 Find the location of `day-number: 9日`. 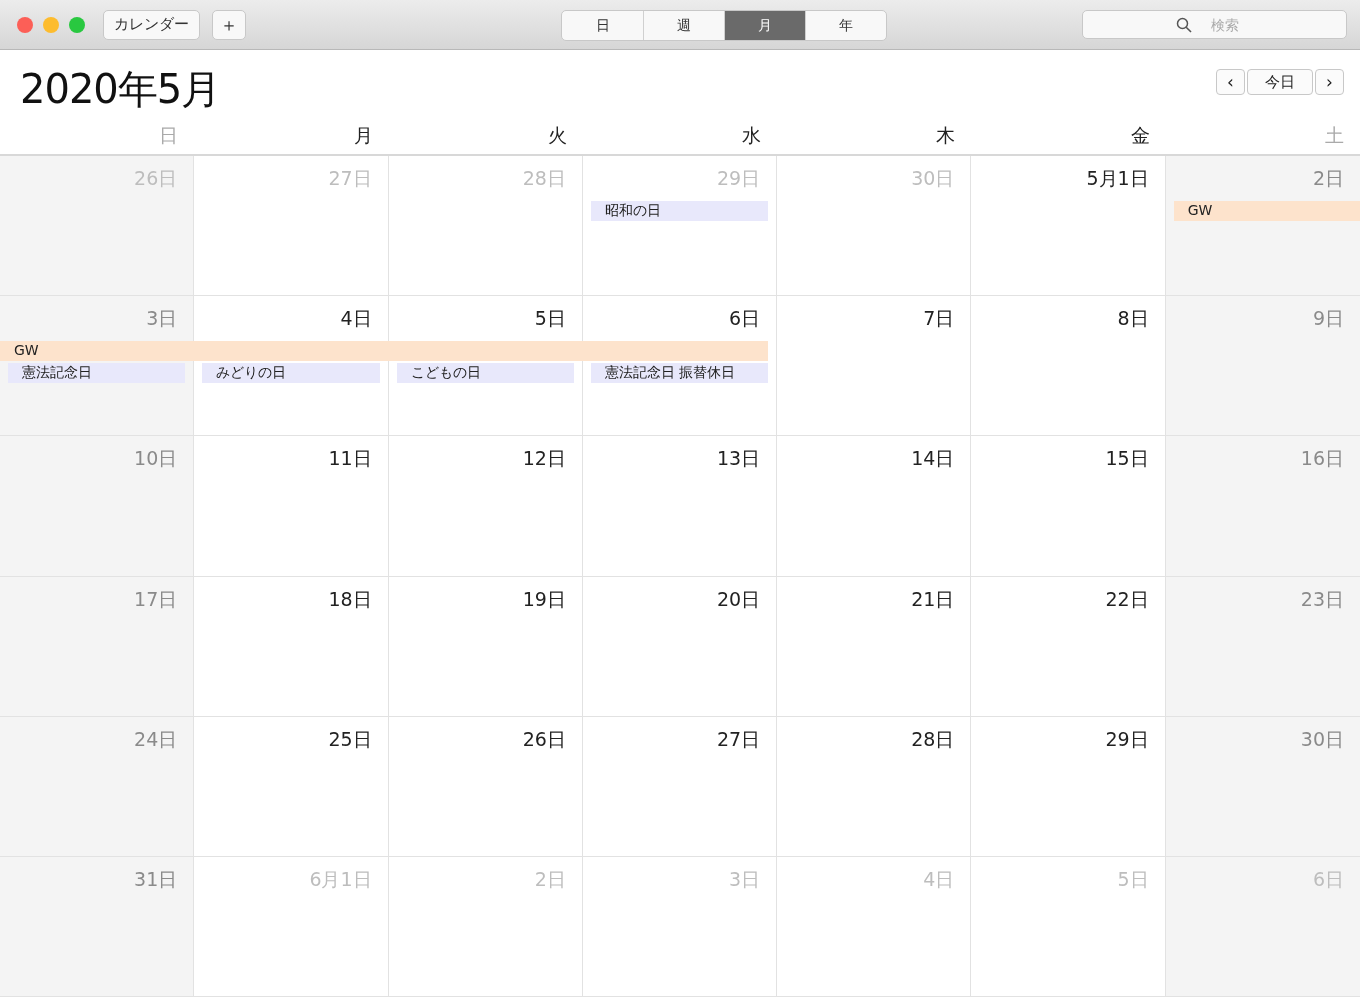

day-number: 9日 is located at coordinates (1328, 319).